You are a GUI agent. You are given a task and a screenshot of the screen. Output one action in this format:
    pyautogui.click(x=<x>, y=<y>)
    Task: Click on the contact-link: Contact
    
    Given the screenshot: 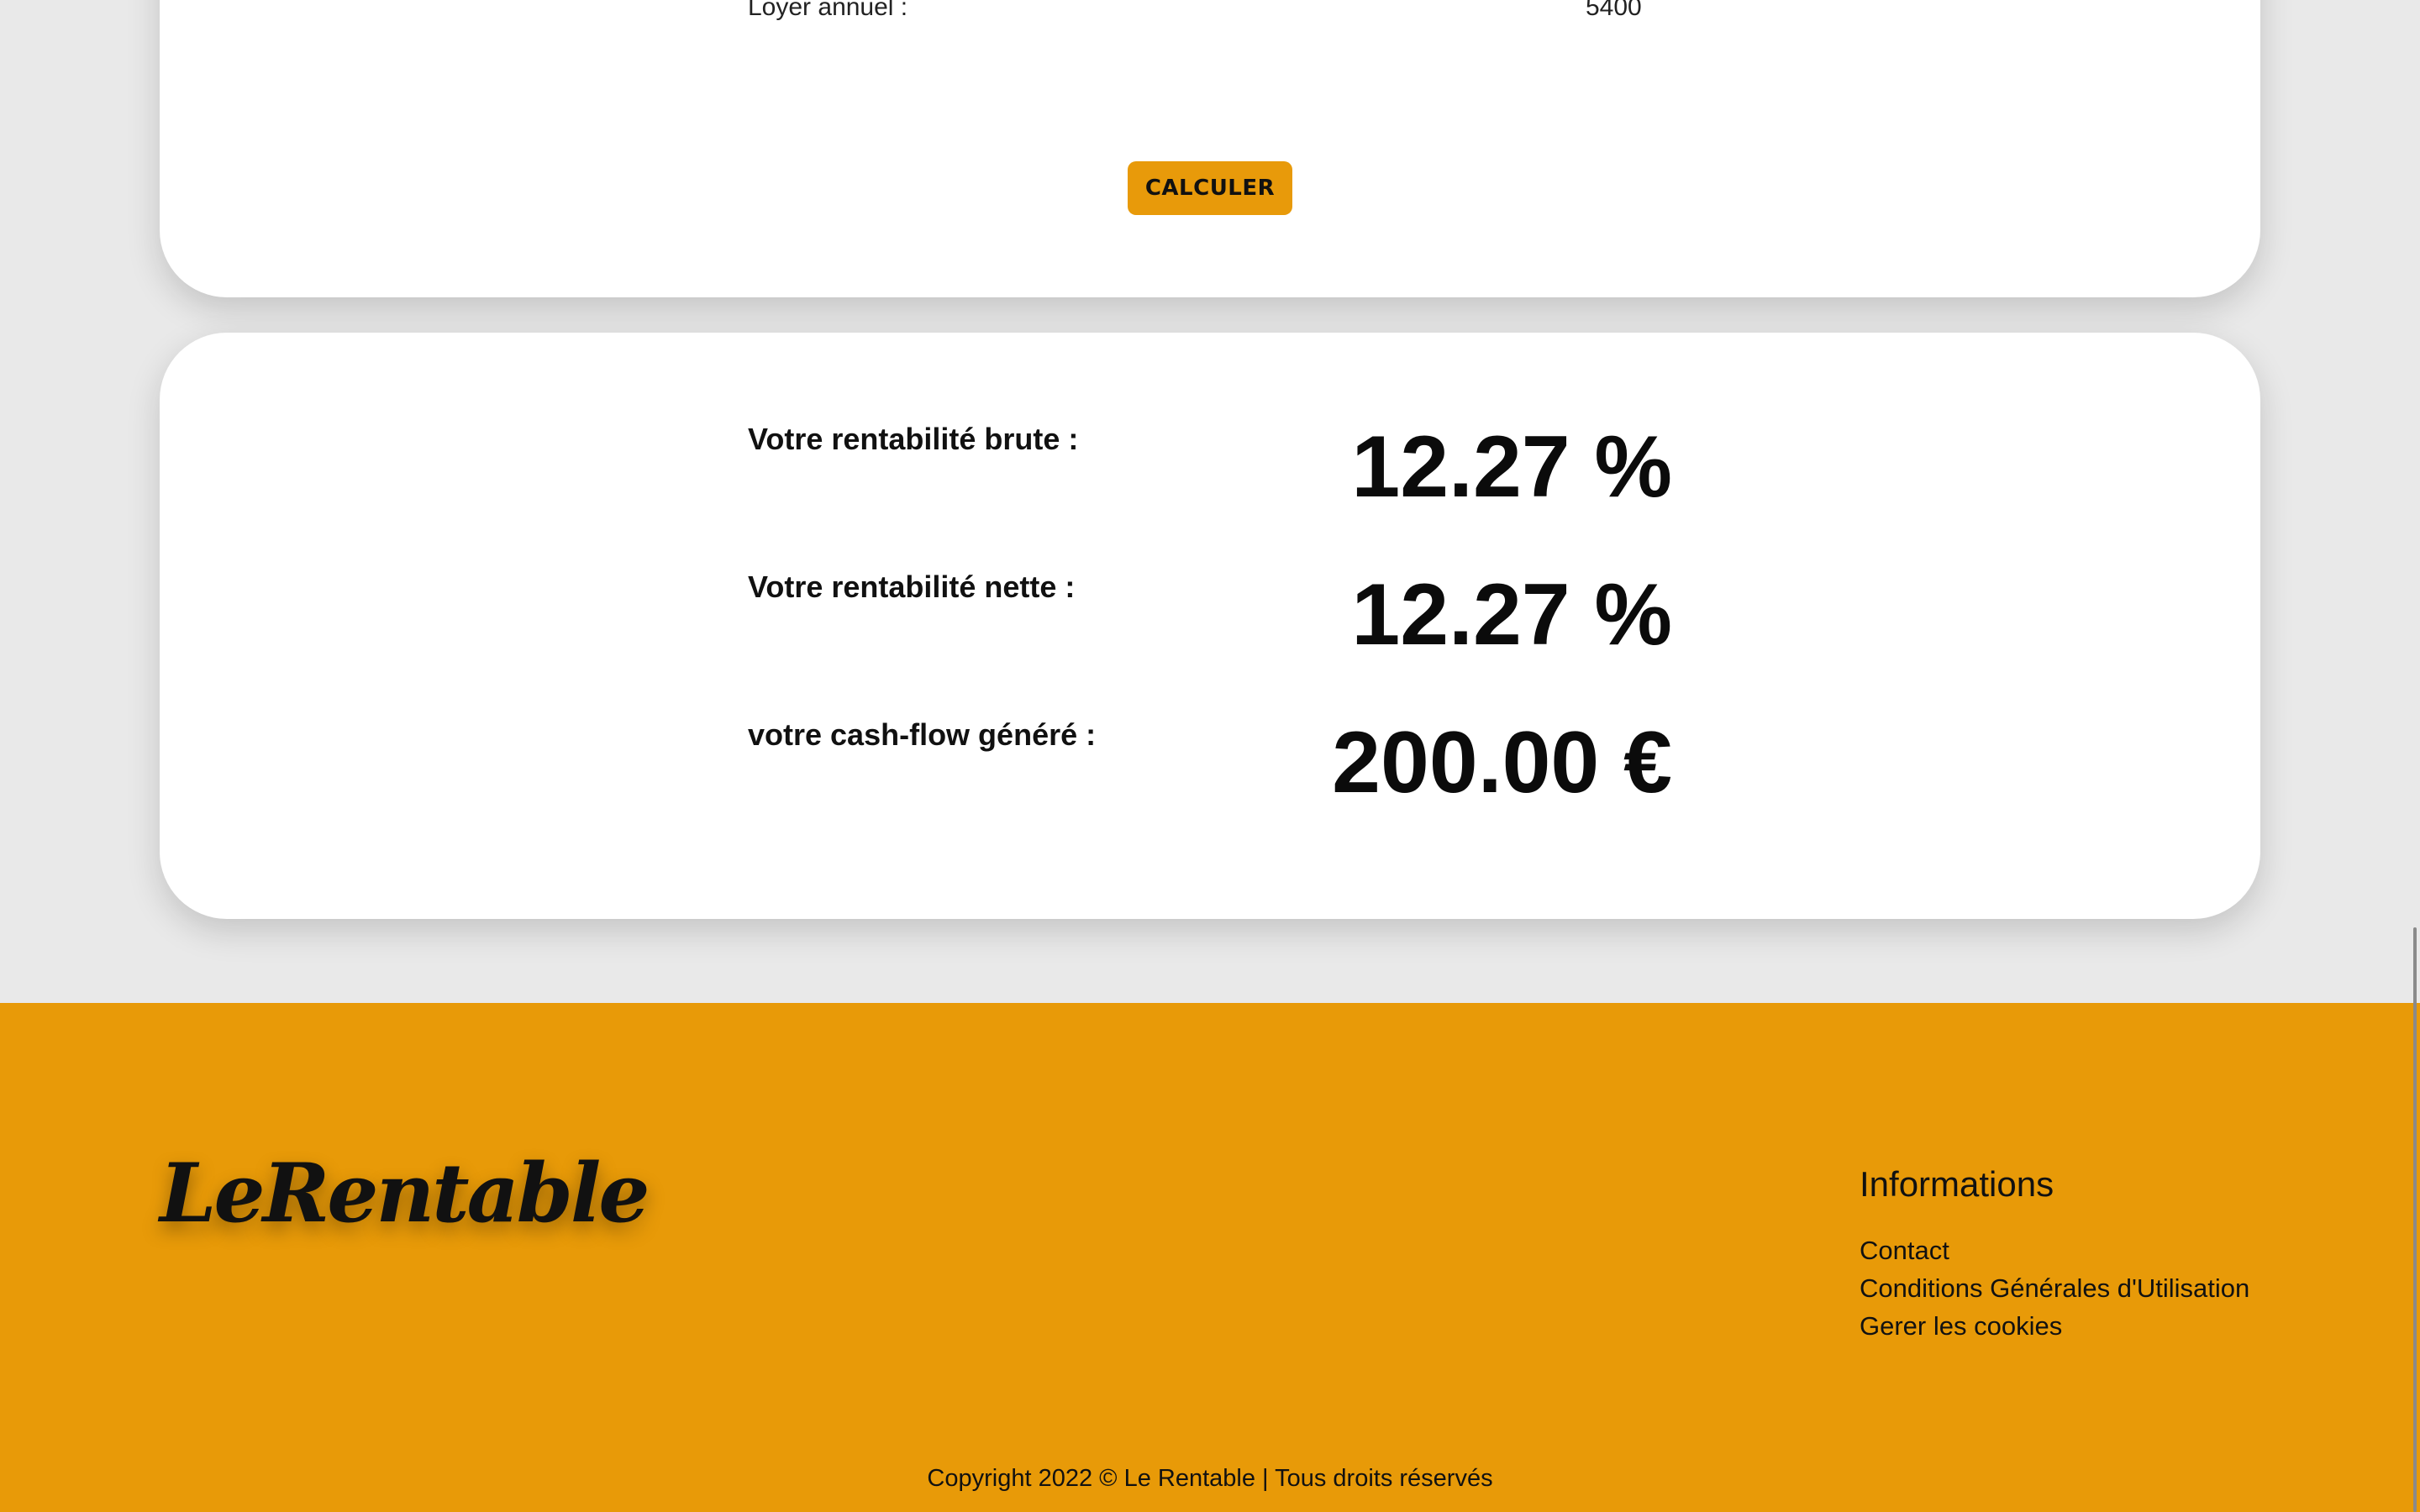 What is the action you would take?
    pyautogui.click(x=2054, y=1250)
    